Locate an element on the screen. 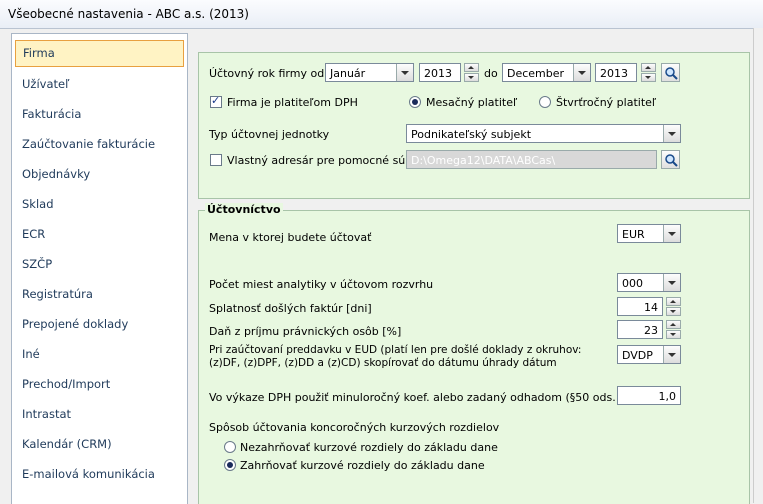  monthly-payer-radio is located at coordinates (415, 102).